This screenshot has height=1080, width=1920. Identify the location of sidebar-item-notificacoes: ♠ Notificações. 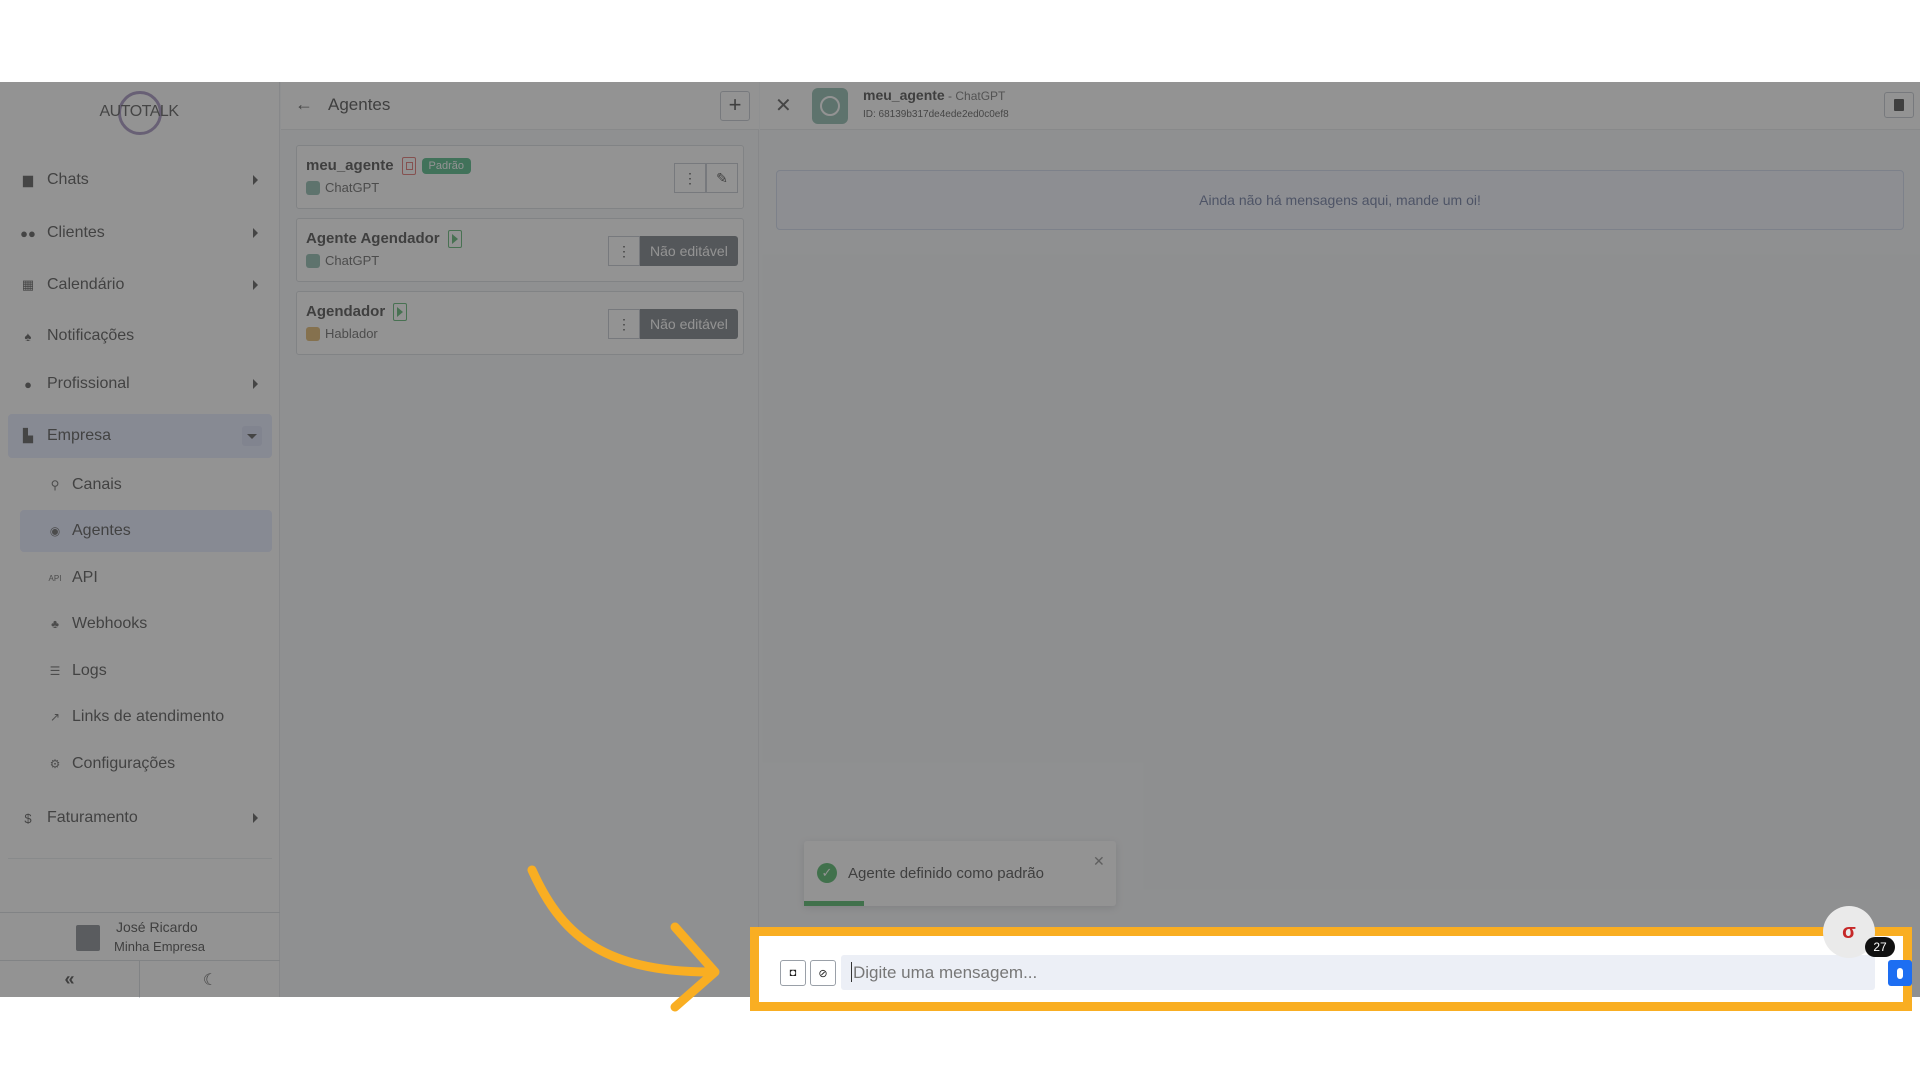
(140, 336).